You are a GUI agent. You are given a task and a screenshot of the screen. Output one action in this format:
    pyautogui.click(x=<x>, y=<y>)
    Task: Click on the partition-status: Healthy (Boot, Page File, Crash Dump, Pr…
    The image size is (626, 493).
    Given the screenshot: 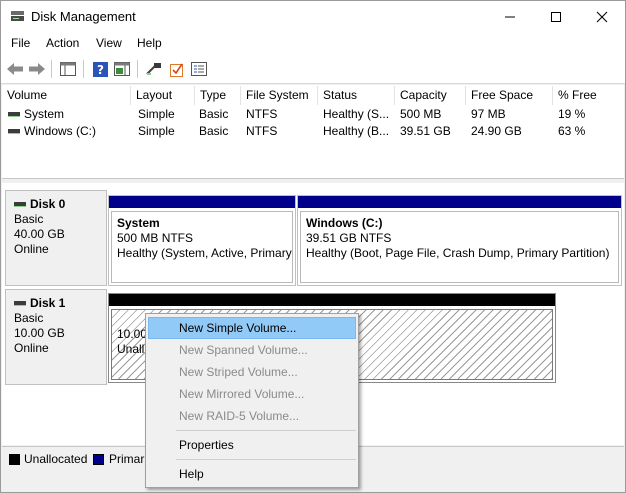 What is the action you would take?
    pyautogui.click(x=458, y=253)
    